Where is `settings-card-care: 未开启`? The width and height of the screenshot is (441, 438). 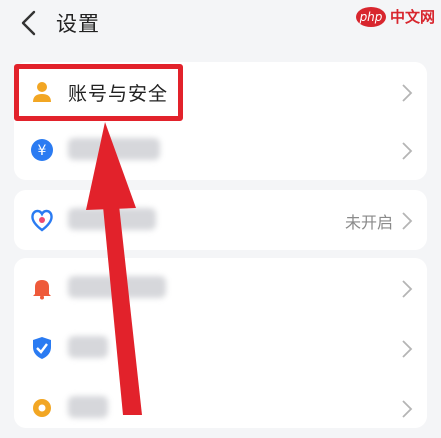
settings-card-care: 未开启 is located at coordinates (220, 220).